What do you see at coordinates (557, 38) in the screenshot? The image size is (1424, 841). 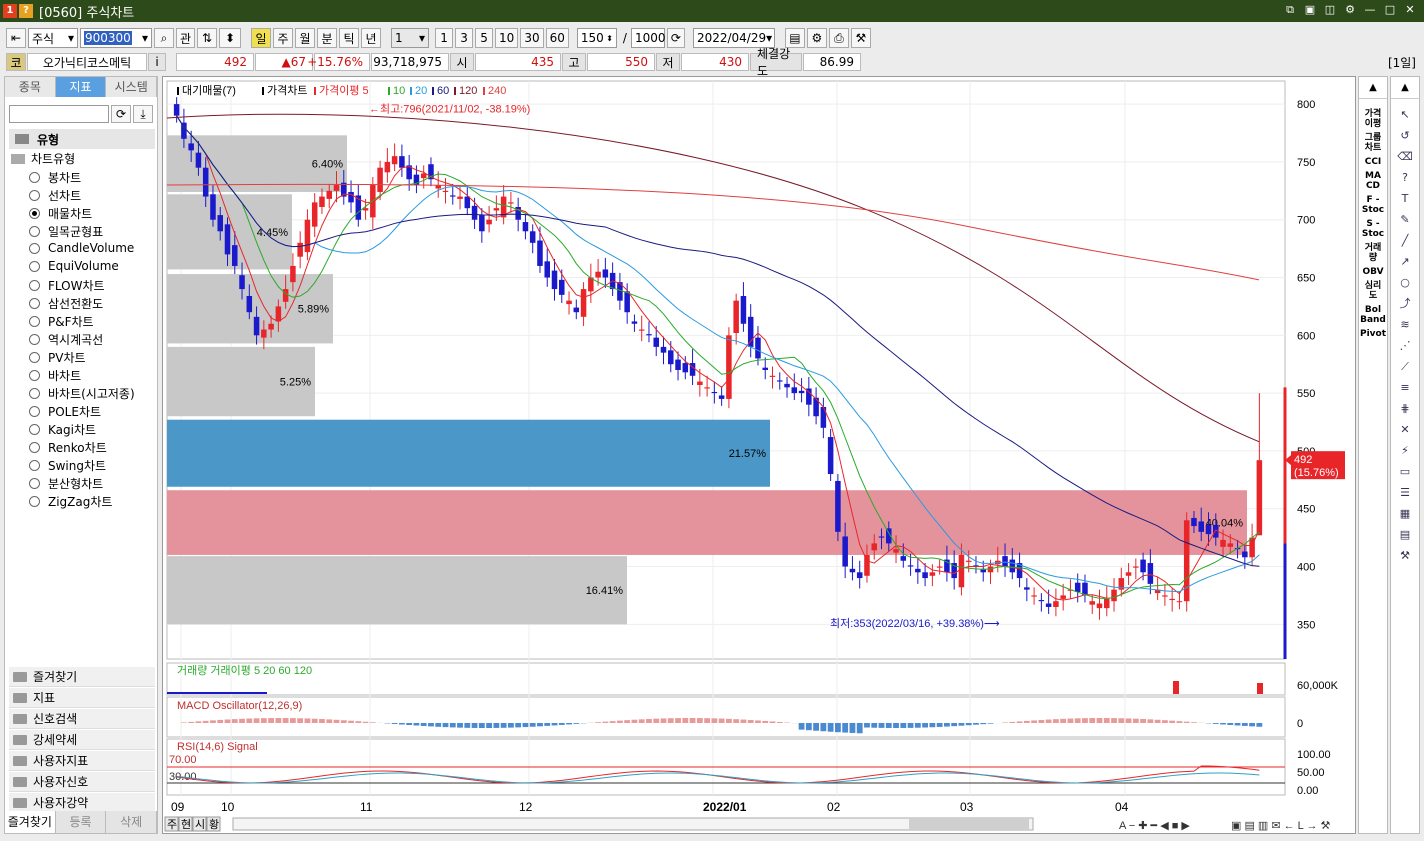 I see `quick-unit-button: 60` at bounding box center [557, 38].